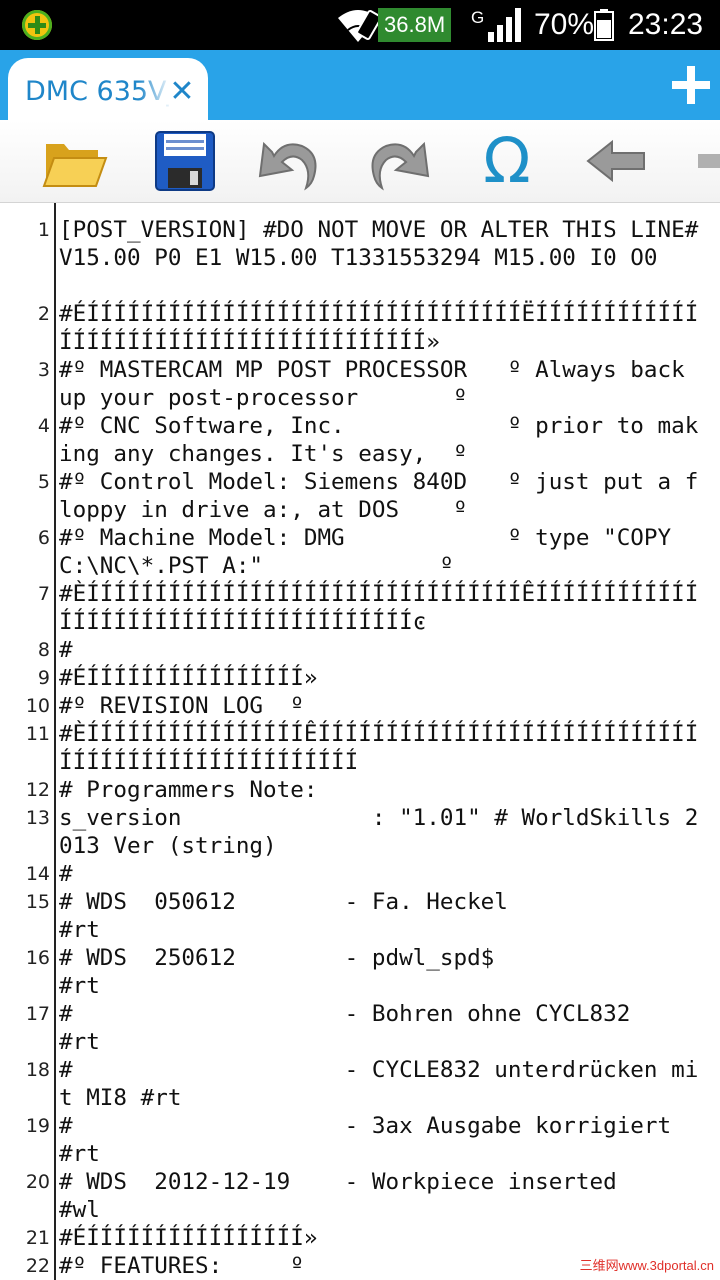 Image resolution: width=720 pixels, height=1280 pixels. What do you see at coordinates (478, 17) in the screenshot?
I see `network-type: G` at bounding box center [478, 17].